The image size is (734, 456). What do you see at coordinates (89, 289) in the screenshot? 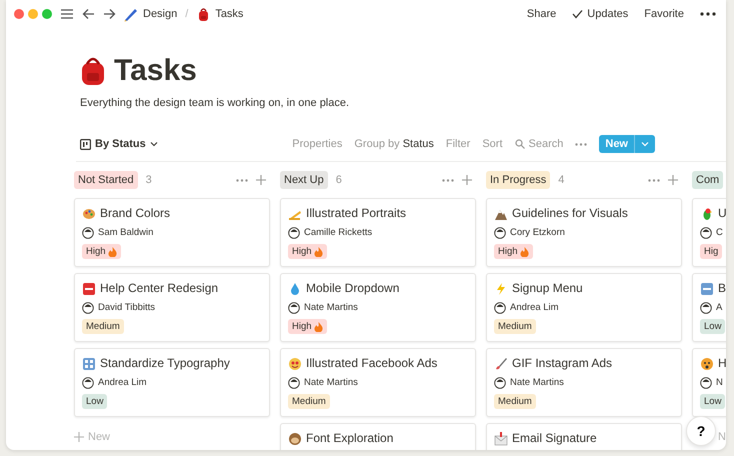
I see `sos-icon` at bounding box center [89, 289].